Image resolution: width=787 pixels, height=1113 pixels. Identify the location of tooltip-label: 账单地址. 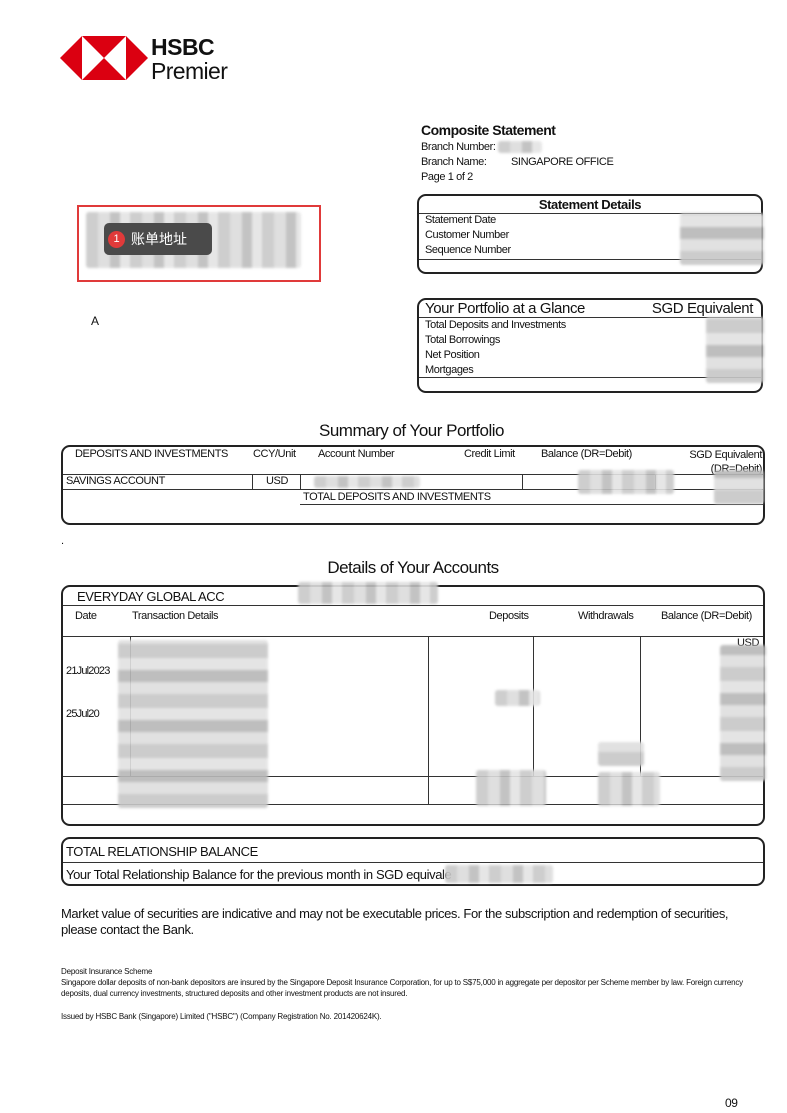
(159, 240).